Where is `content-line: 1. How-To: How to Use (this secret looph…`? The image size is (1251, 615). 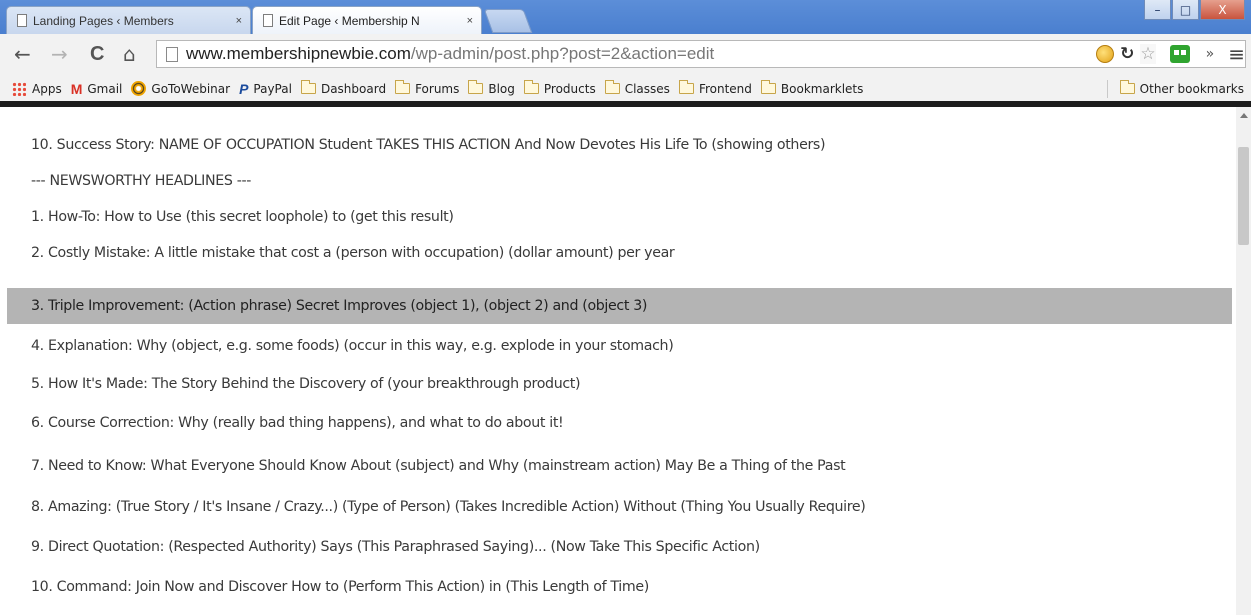 content-line: 1. How-To: How to Use (this secret looph… is located at coordinates (242, 217).